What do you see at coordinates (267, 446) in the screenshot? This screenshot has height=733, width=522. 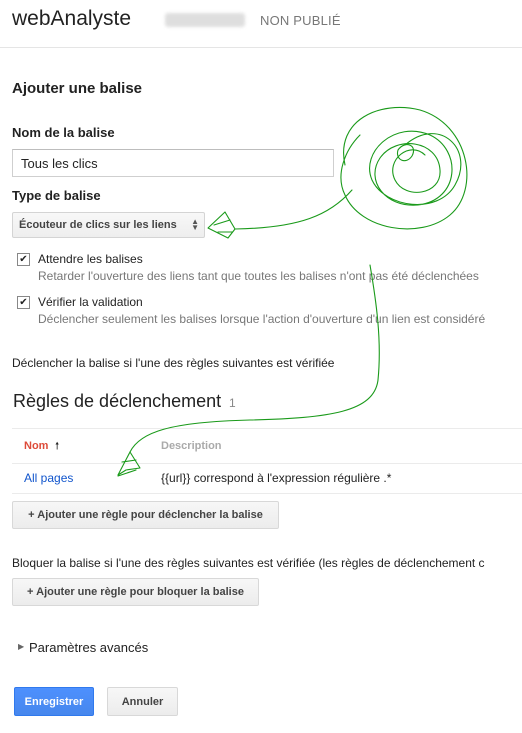 I see `table-header: Nom 🠕 Description` at bounding box center [267, 446].